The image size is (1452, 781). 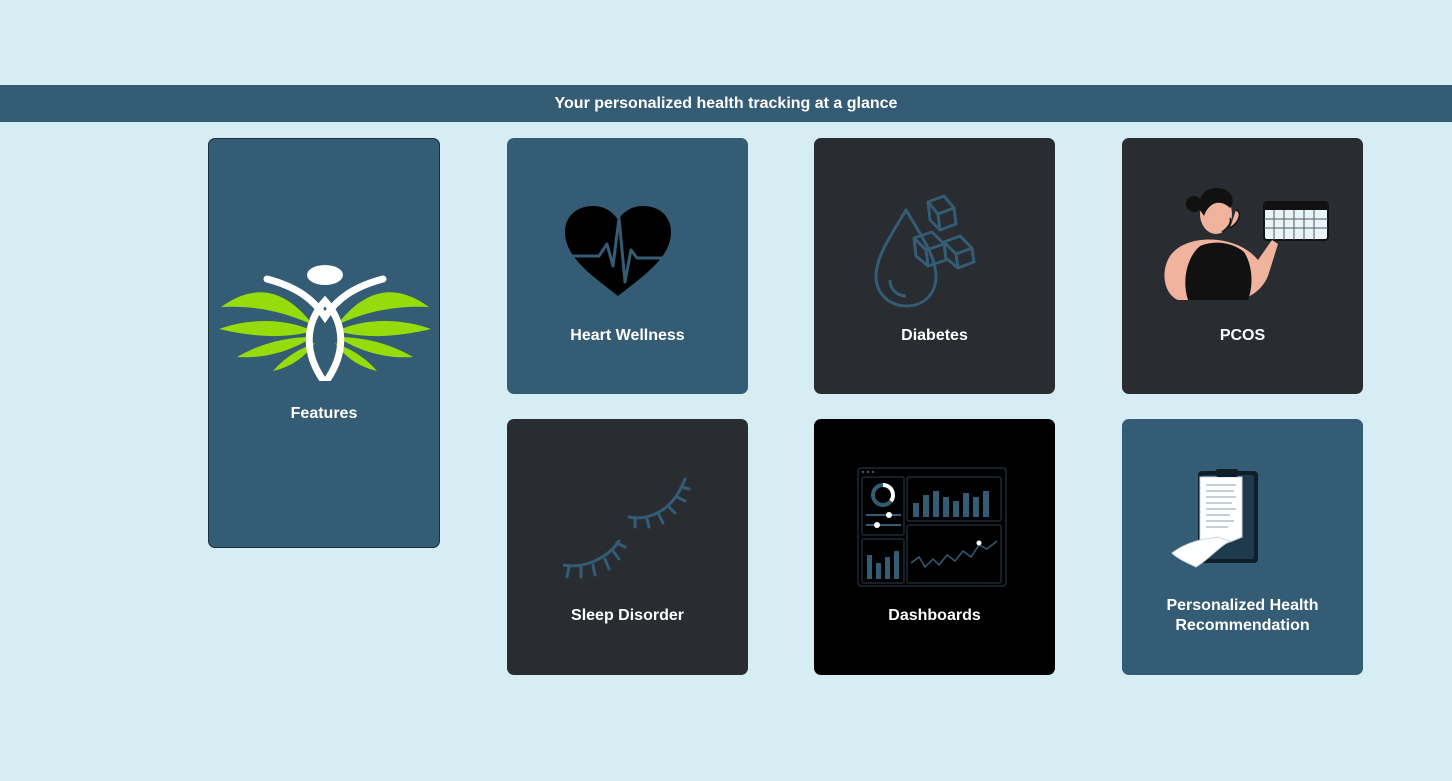 What do you see at coordinates (934, 615) in the screenshot?
I see `dashboards-label: Dashboards` at bounding box center [934, 615].